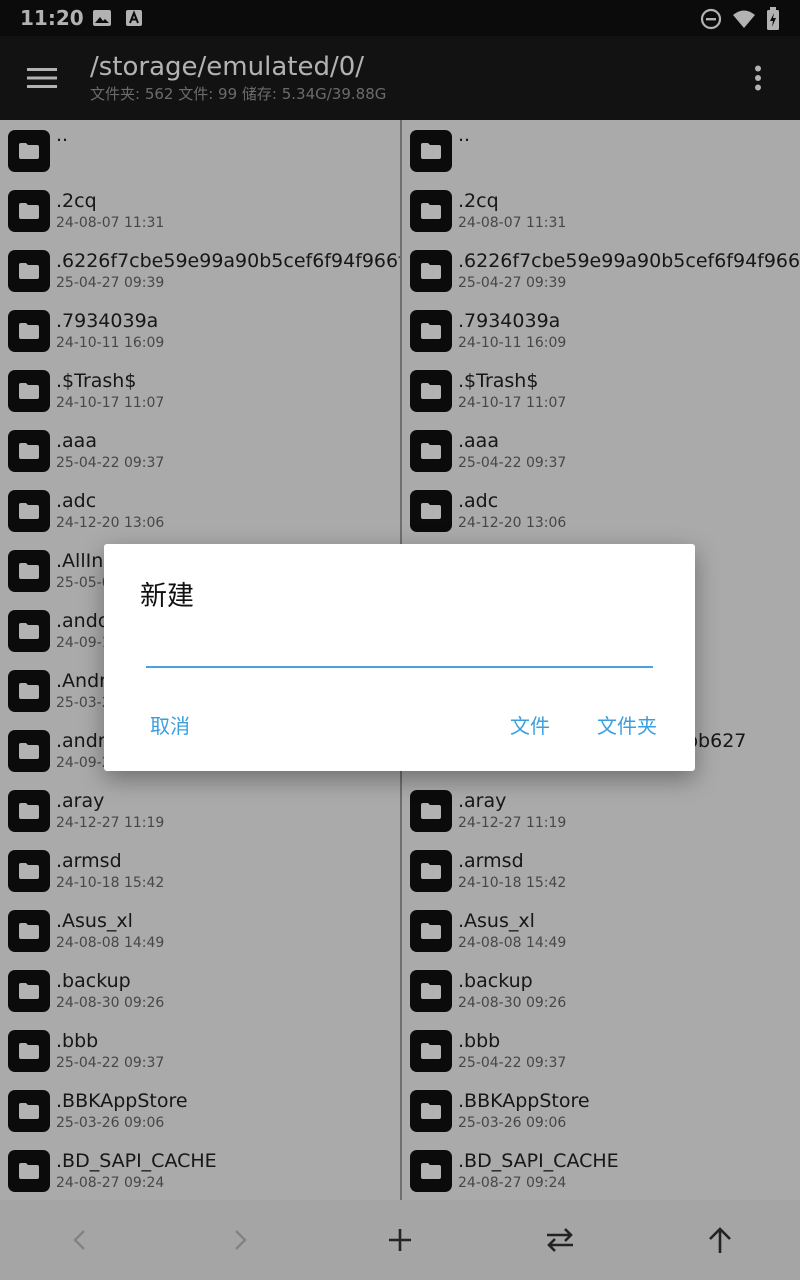  I want to click on create-file-button: 文件, so click(530, 724).